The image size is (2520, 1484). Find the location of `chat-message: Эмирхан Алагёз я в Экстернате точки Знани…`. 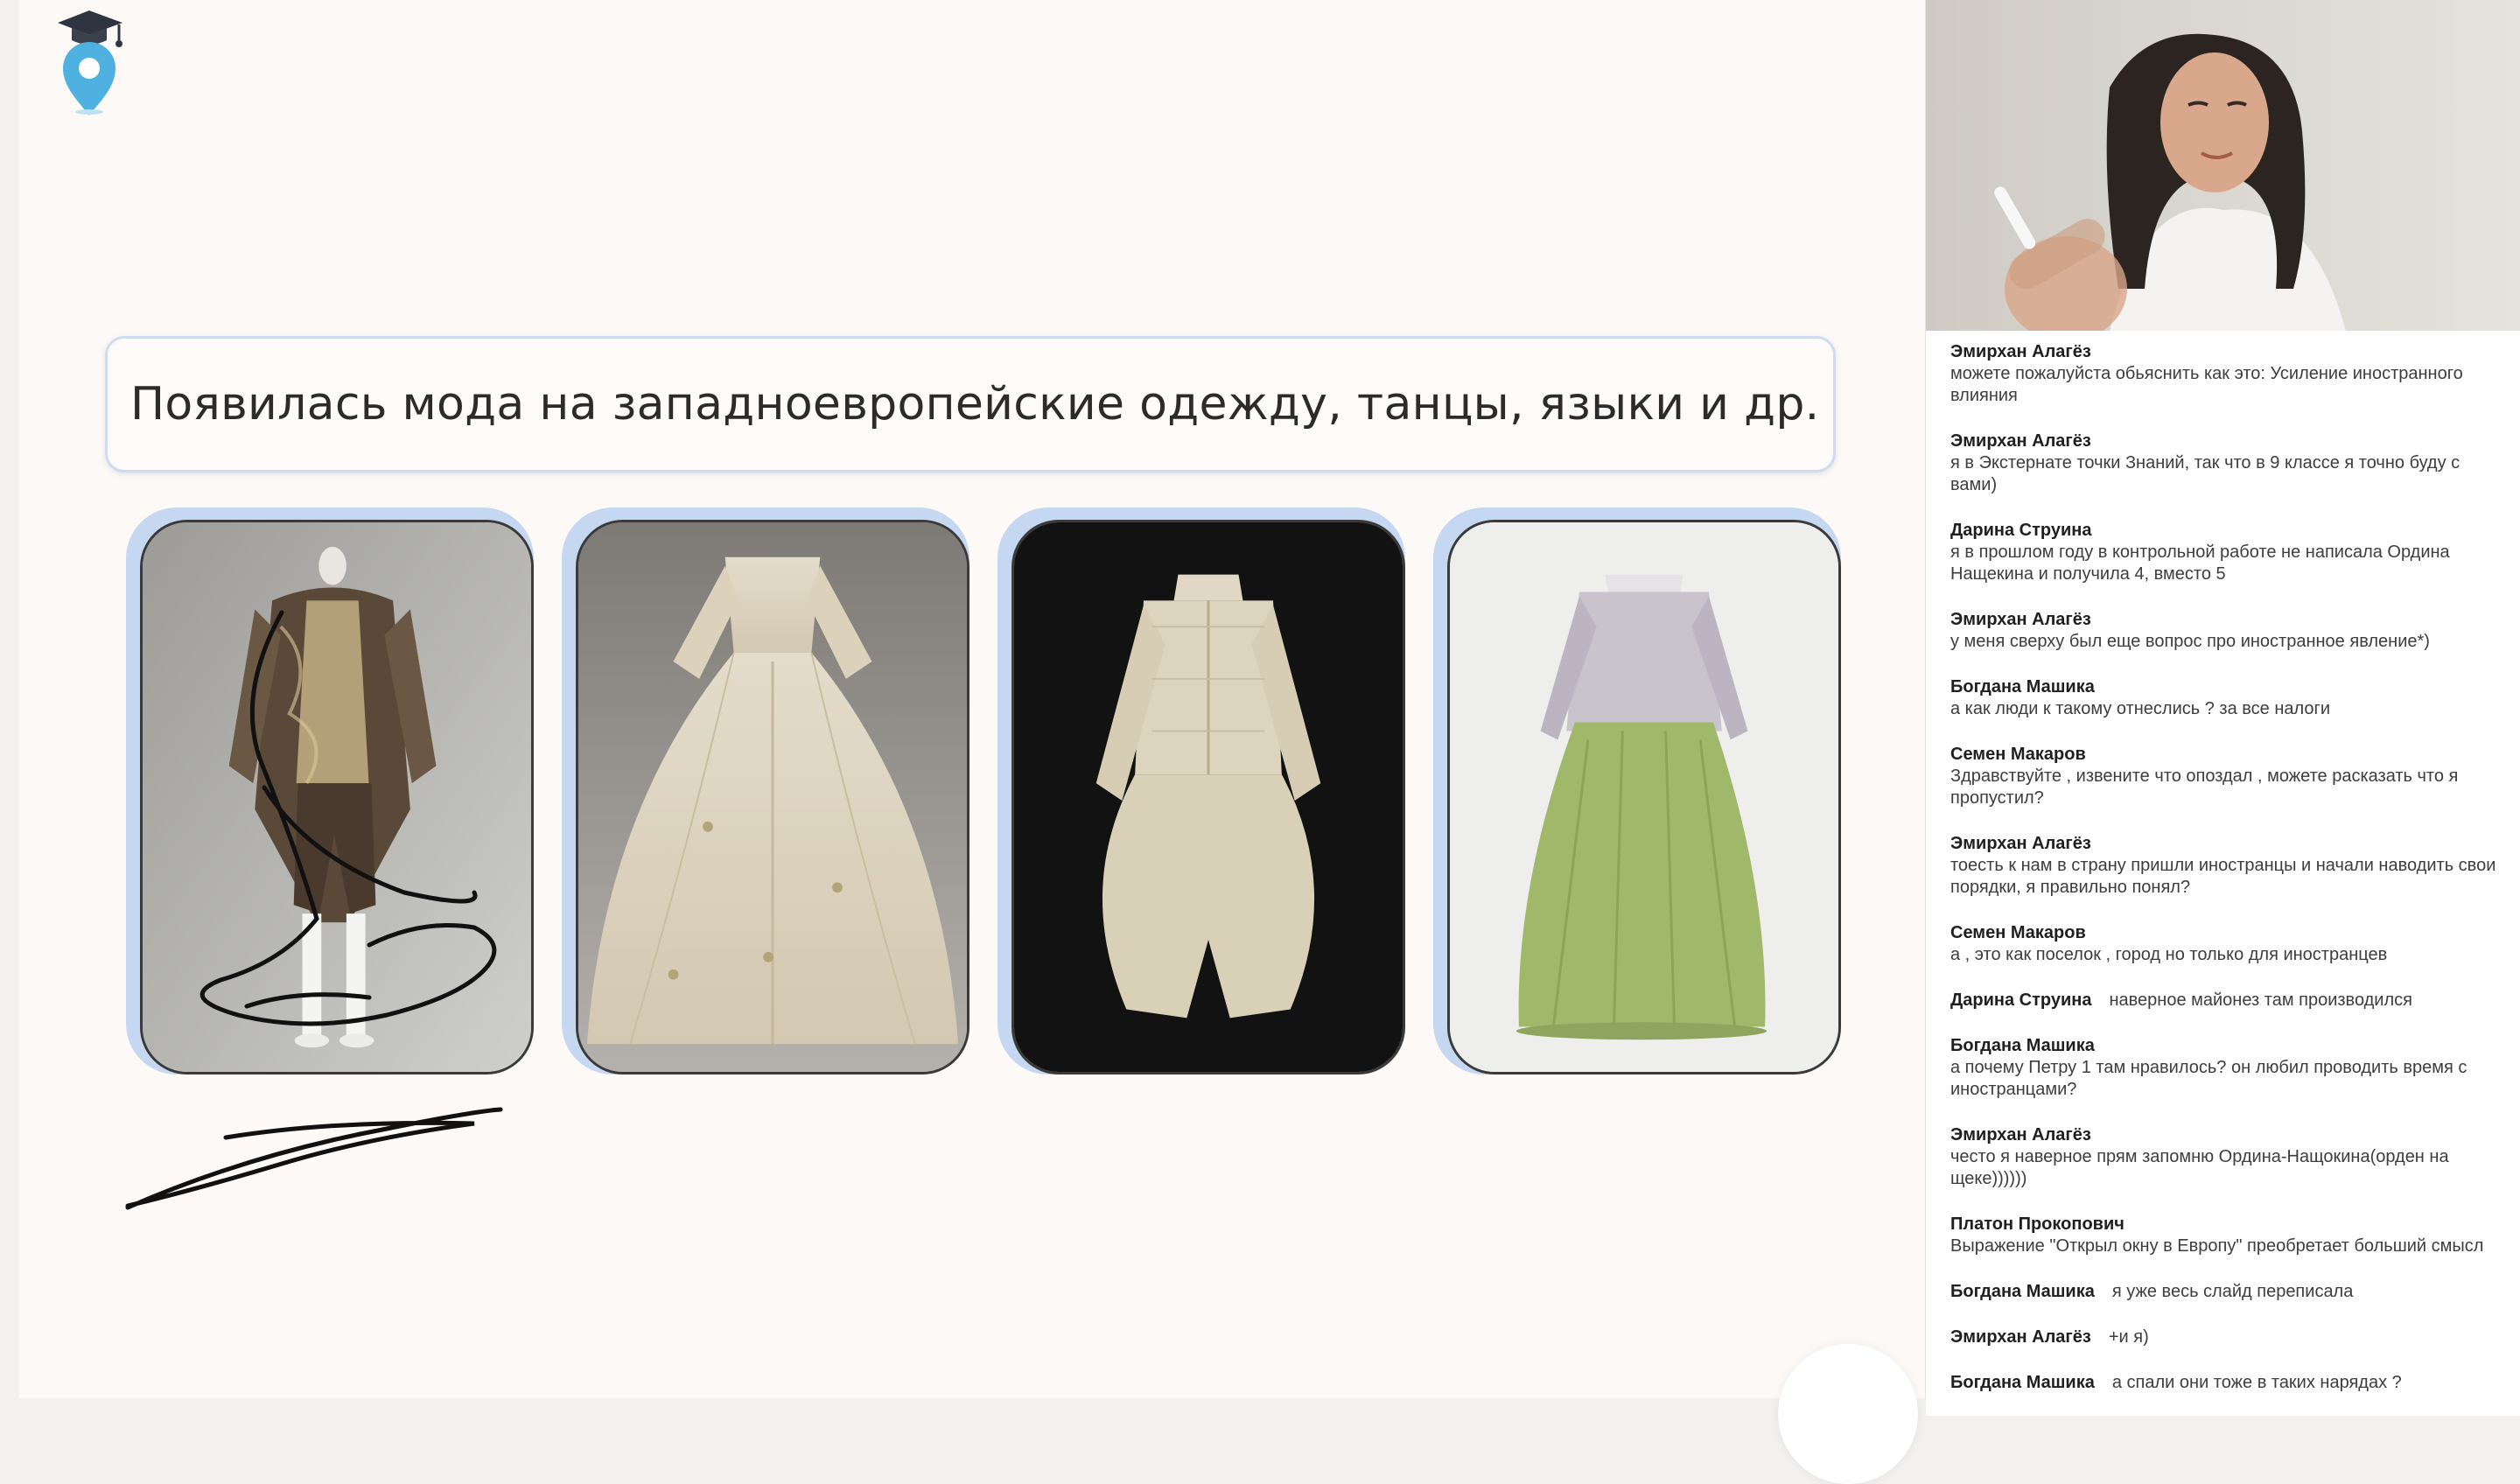

chat-message: Эмирхан Алагёз я в Экстернате точки Знани… is located at coordinates (2230, 463).